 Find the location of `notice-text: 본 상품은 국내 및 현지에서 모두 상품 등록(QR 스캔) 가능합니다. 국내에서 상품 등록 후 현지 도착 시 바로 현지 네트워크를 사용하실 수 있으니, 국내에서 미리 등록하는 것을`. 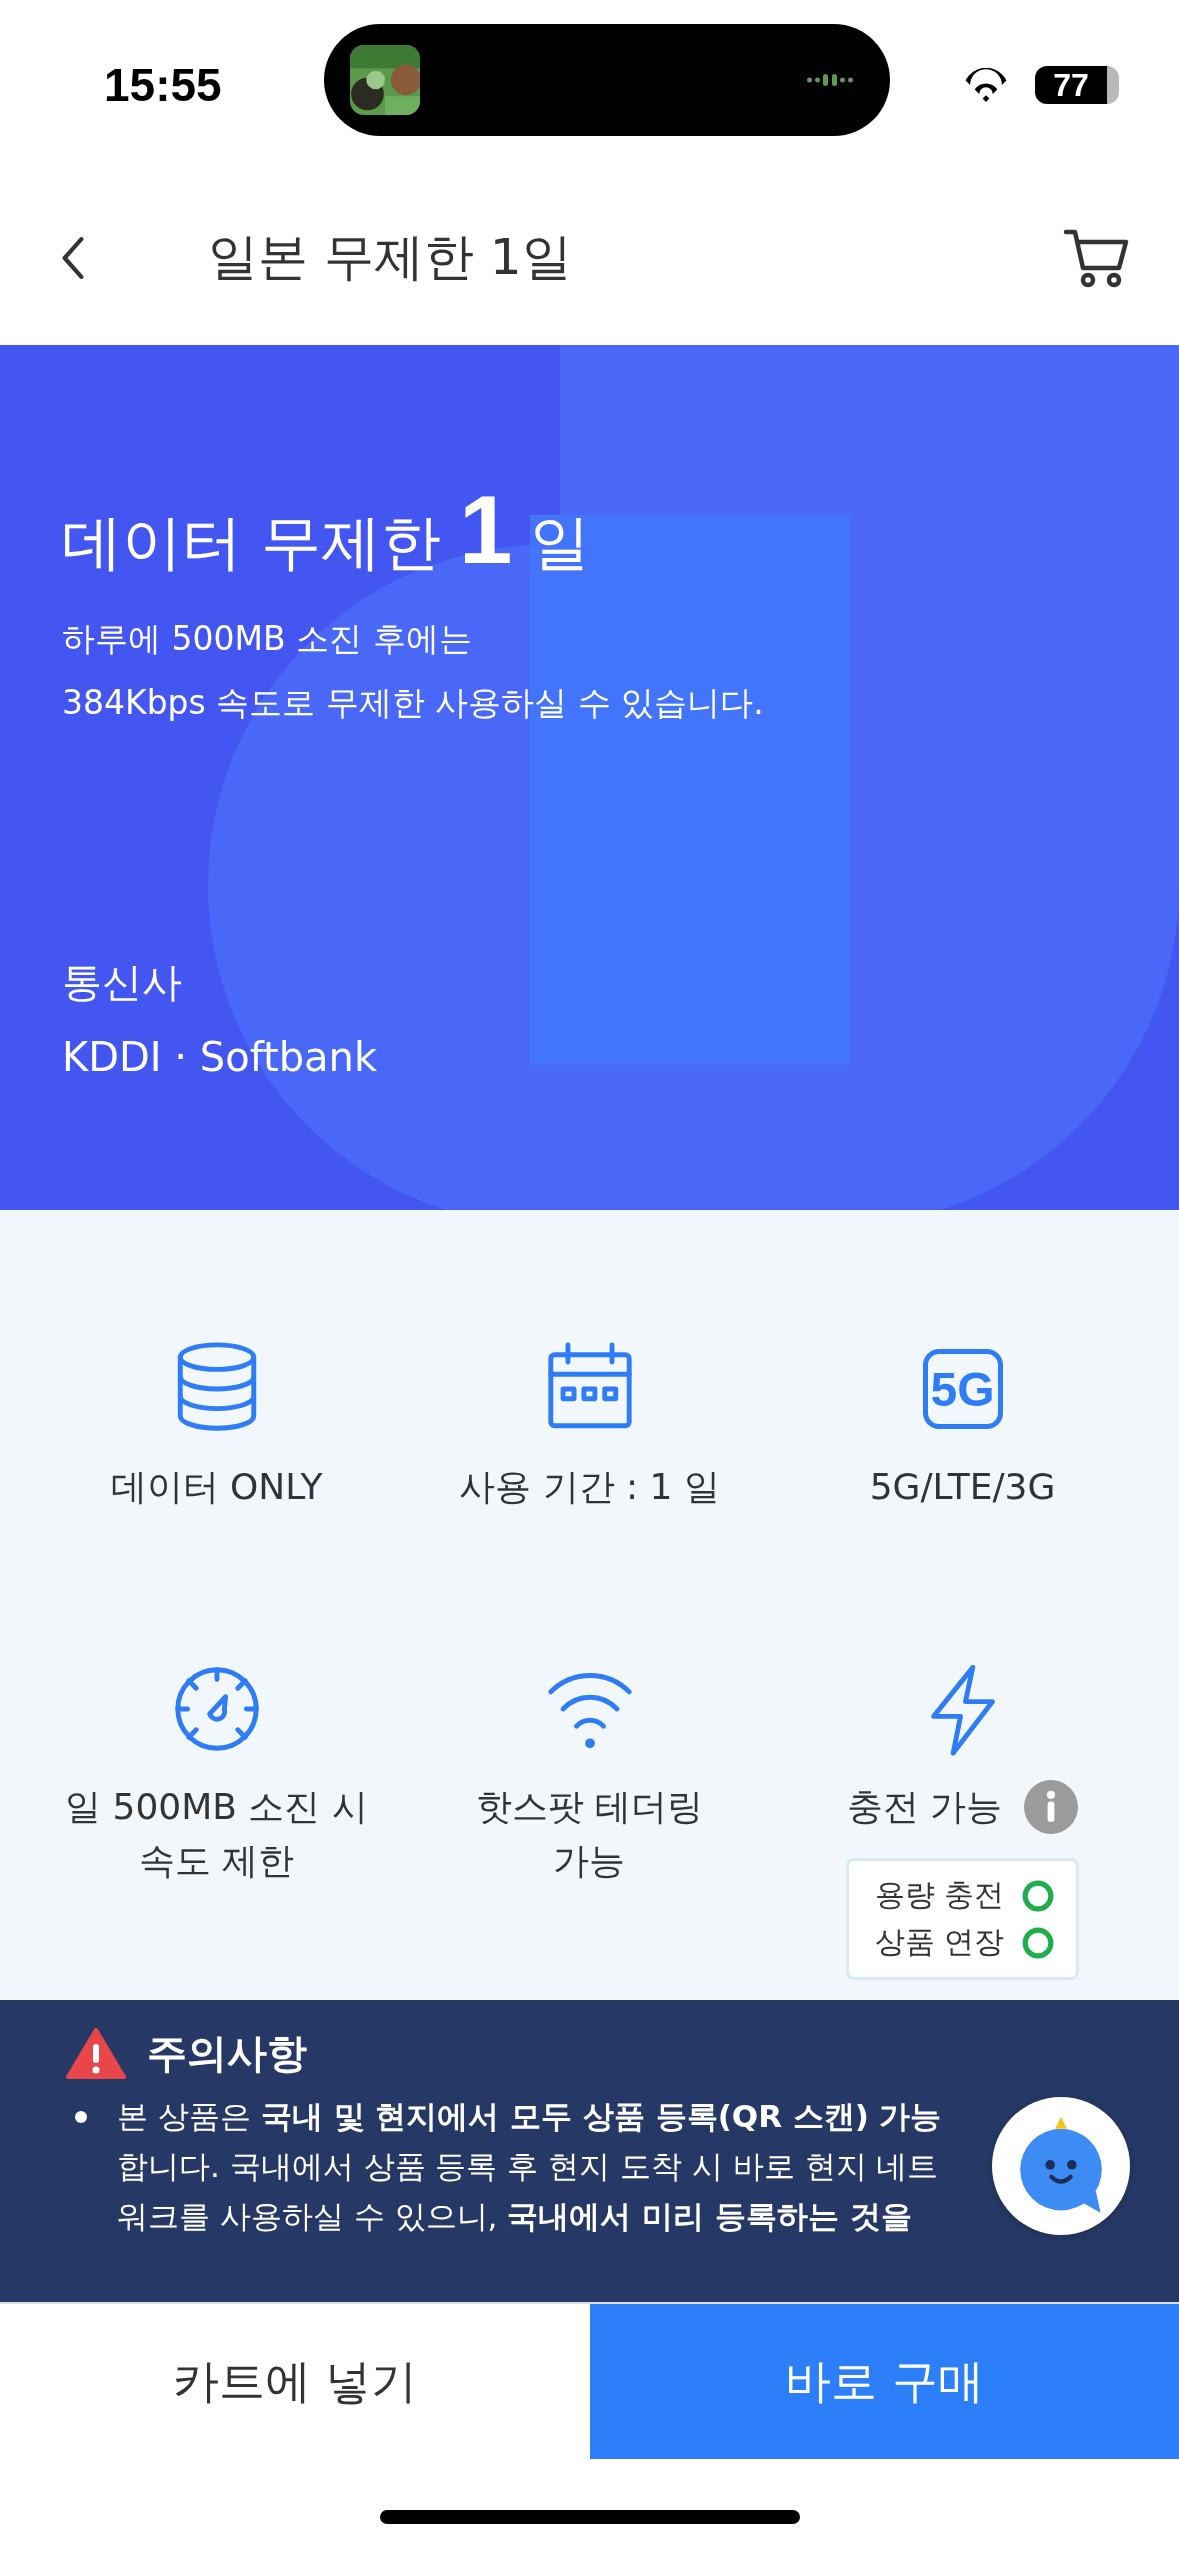

notice-text: 본 상품은 국내 및 현지에서 모두 상품 등록(QR 스캔) 가능합니다. 국내에서 상품 등록 후 현지 도착 시 바로 현지 네트워크를 사용하실 수 있으니, 국내에서 미리 등록하는 것을 is located at coordinates (529, 2166).